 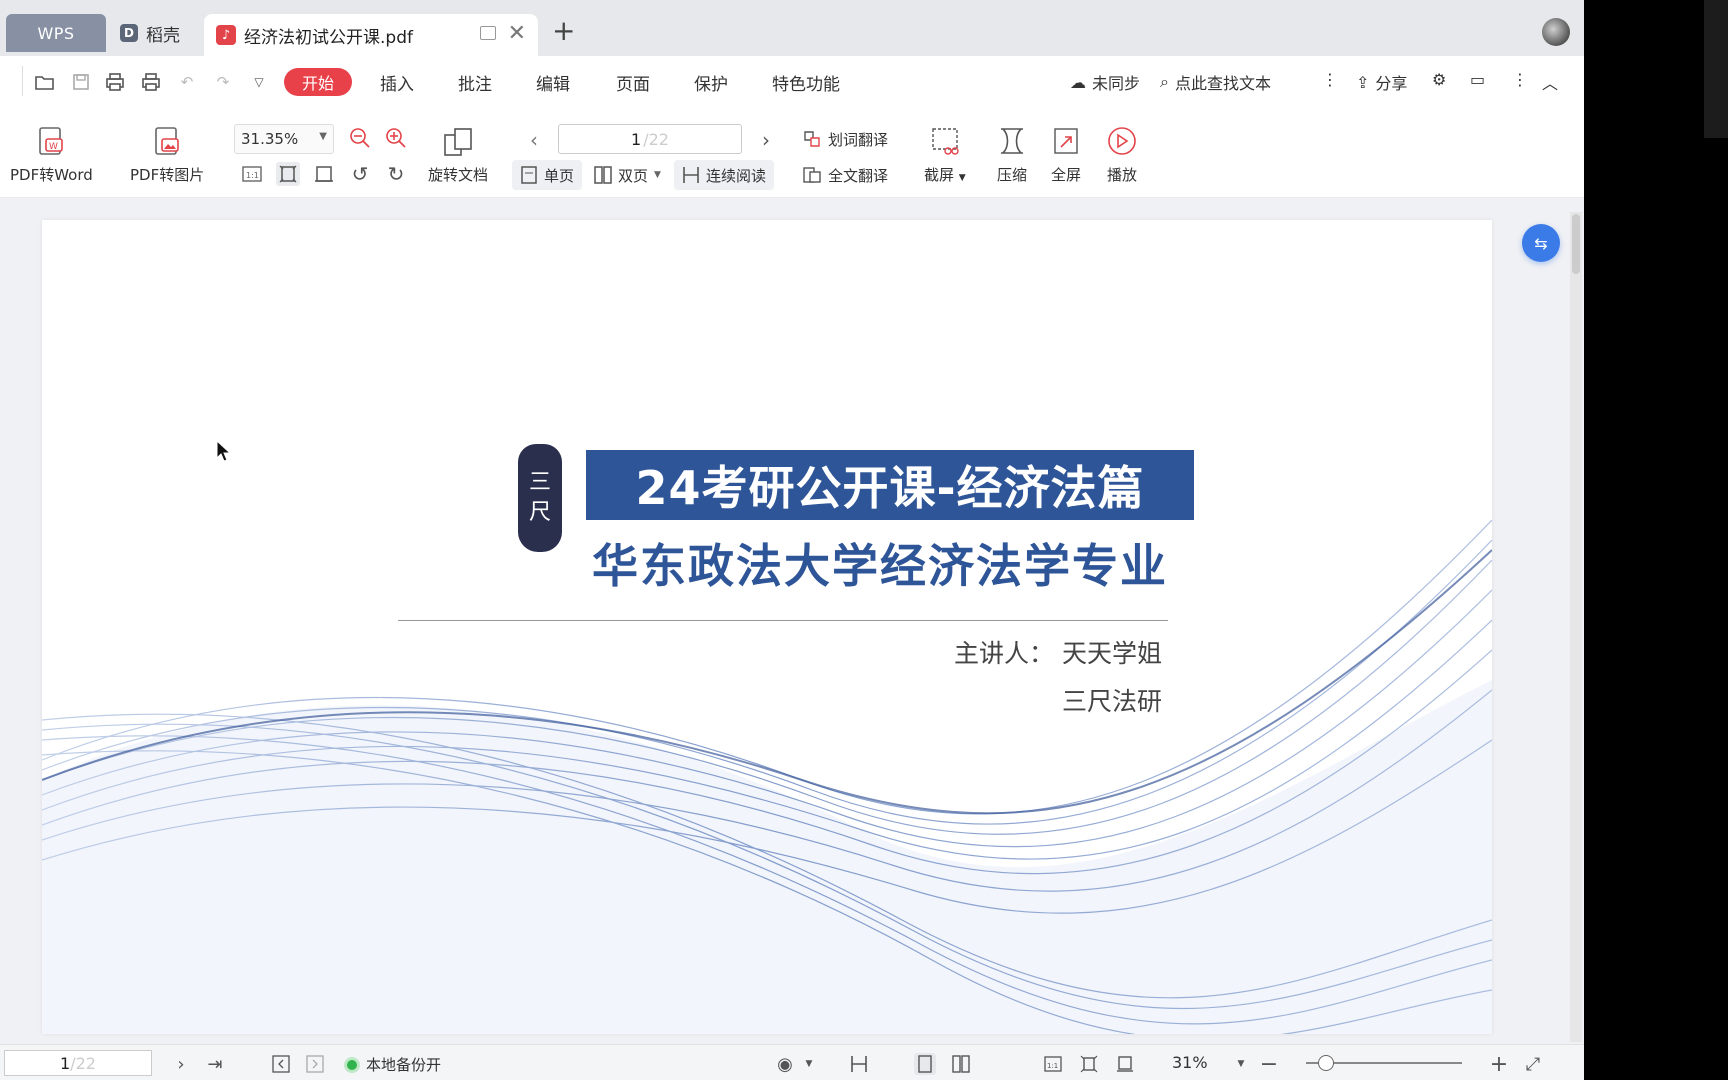 I want to click on screenshot-button: 截屏 ▼, so click(x=945, y=154).